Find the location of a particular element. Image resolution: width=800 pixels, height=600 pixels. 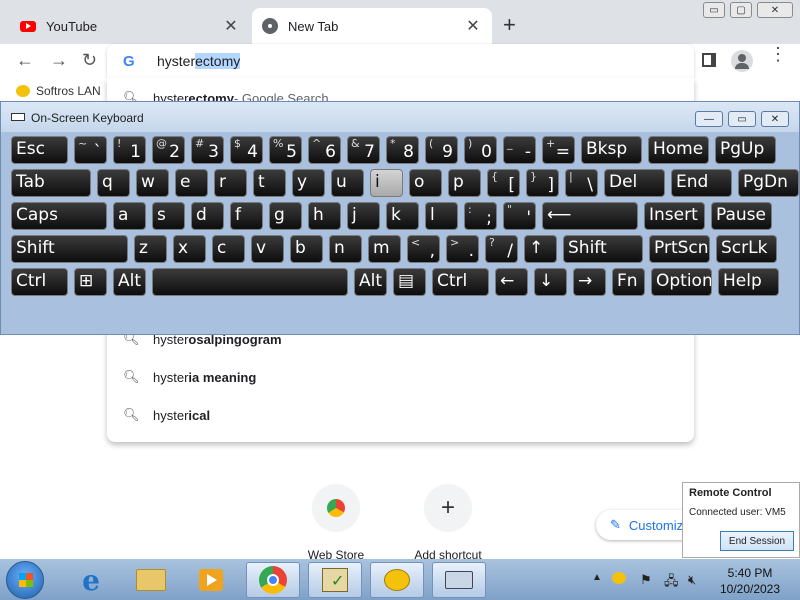

key-w: w is located at coordinates (152, 183).